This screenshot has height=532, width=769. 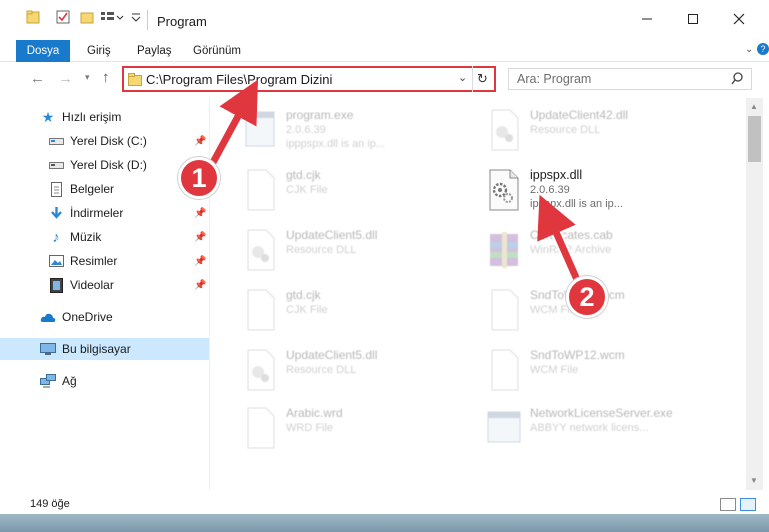 I want to click on customize-toolbar-icon, so click(x=136, y=17).